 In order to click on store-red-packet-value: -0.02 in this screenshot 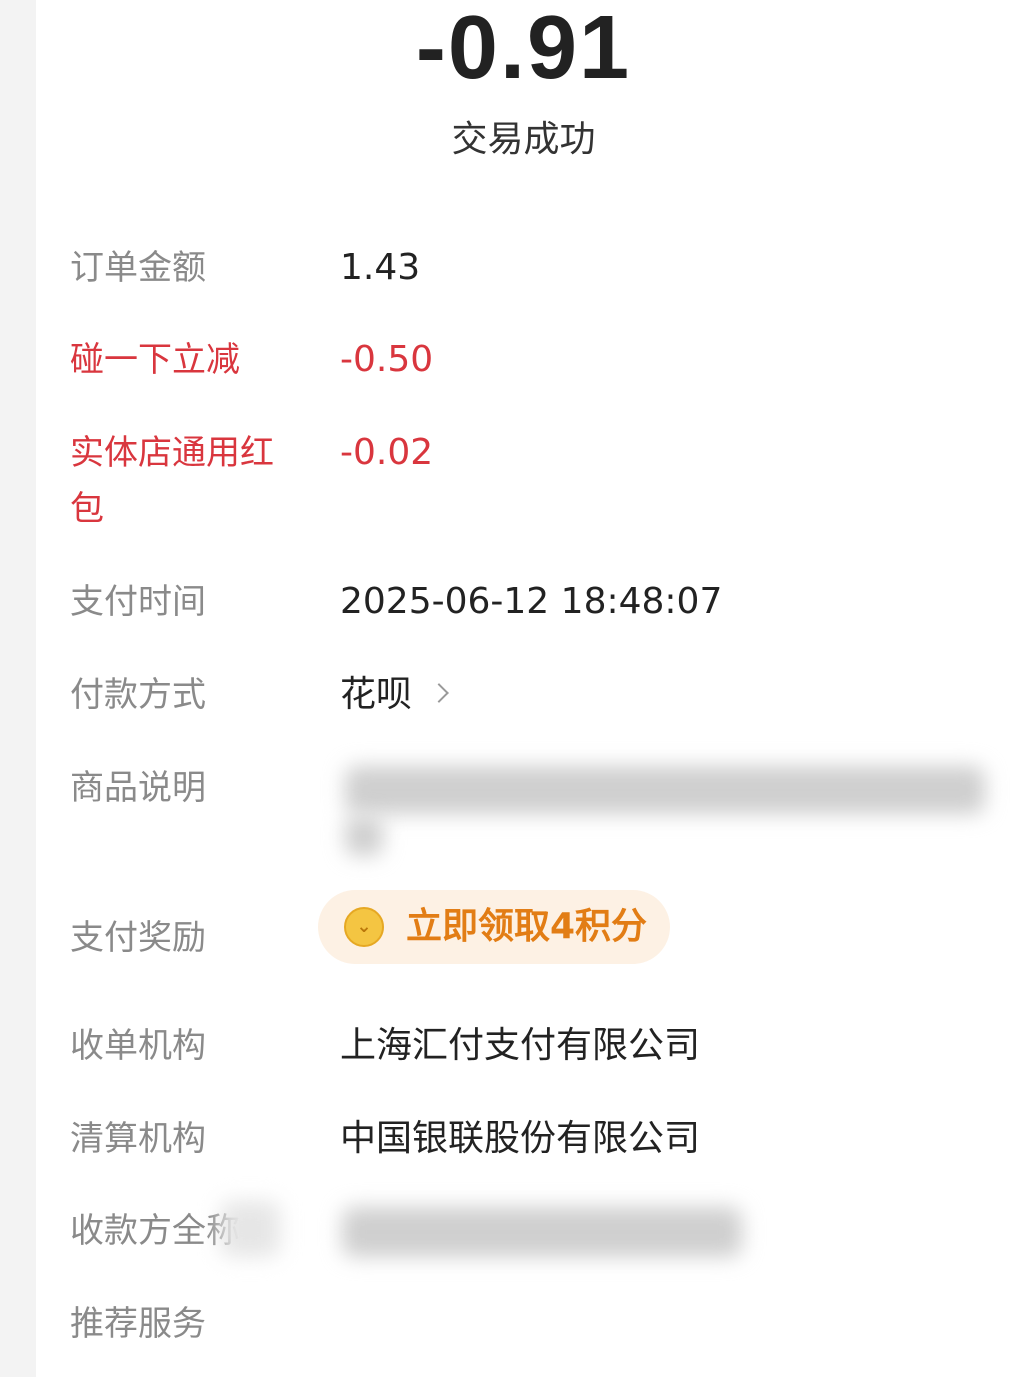, I will do `click(387, 452)`.